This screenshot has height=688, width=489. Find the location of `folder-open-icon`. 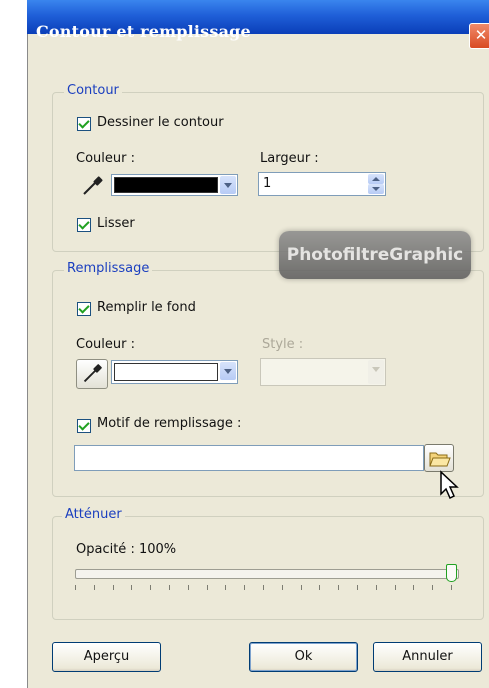

folder-open-icon is located at coordinates (440, 459).